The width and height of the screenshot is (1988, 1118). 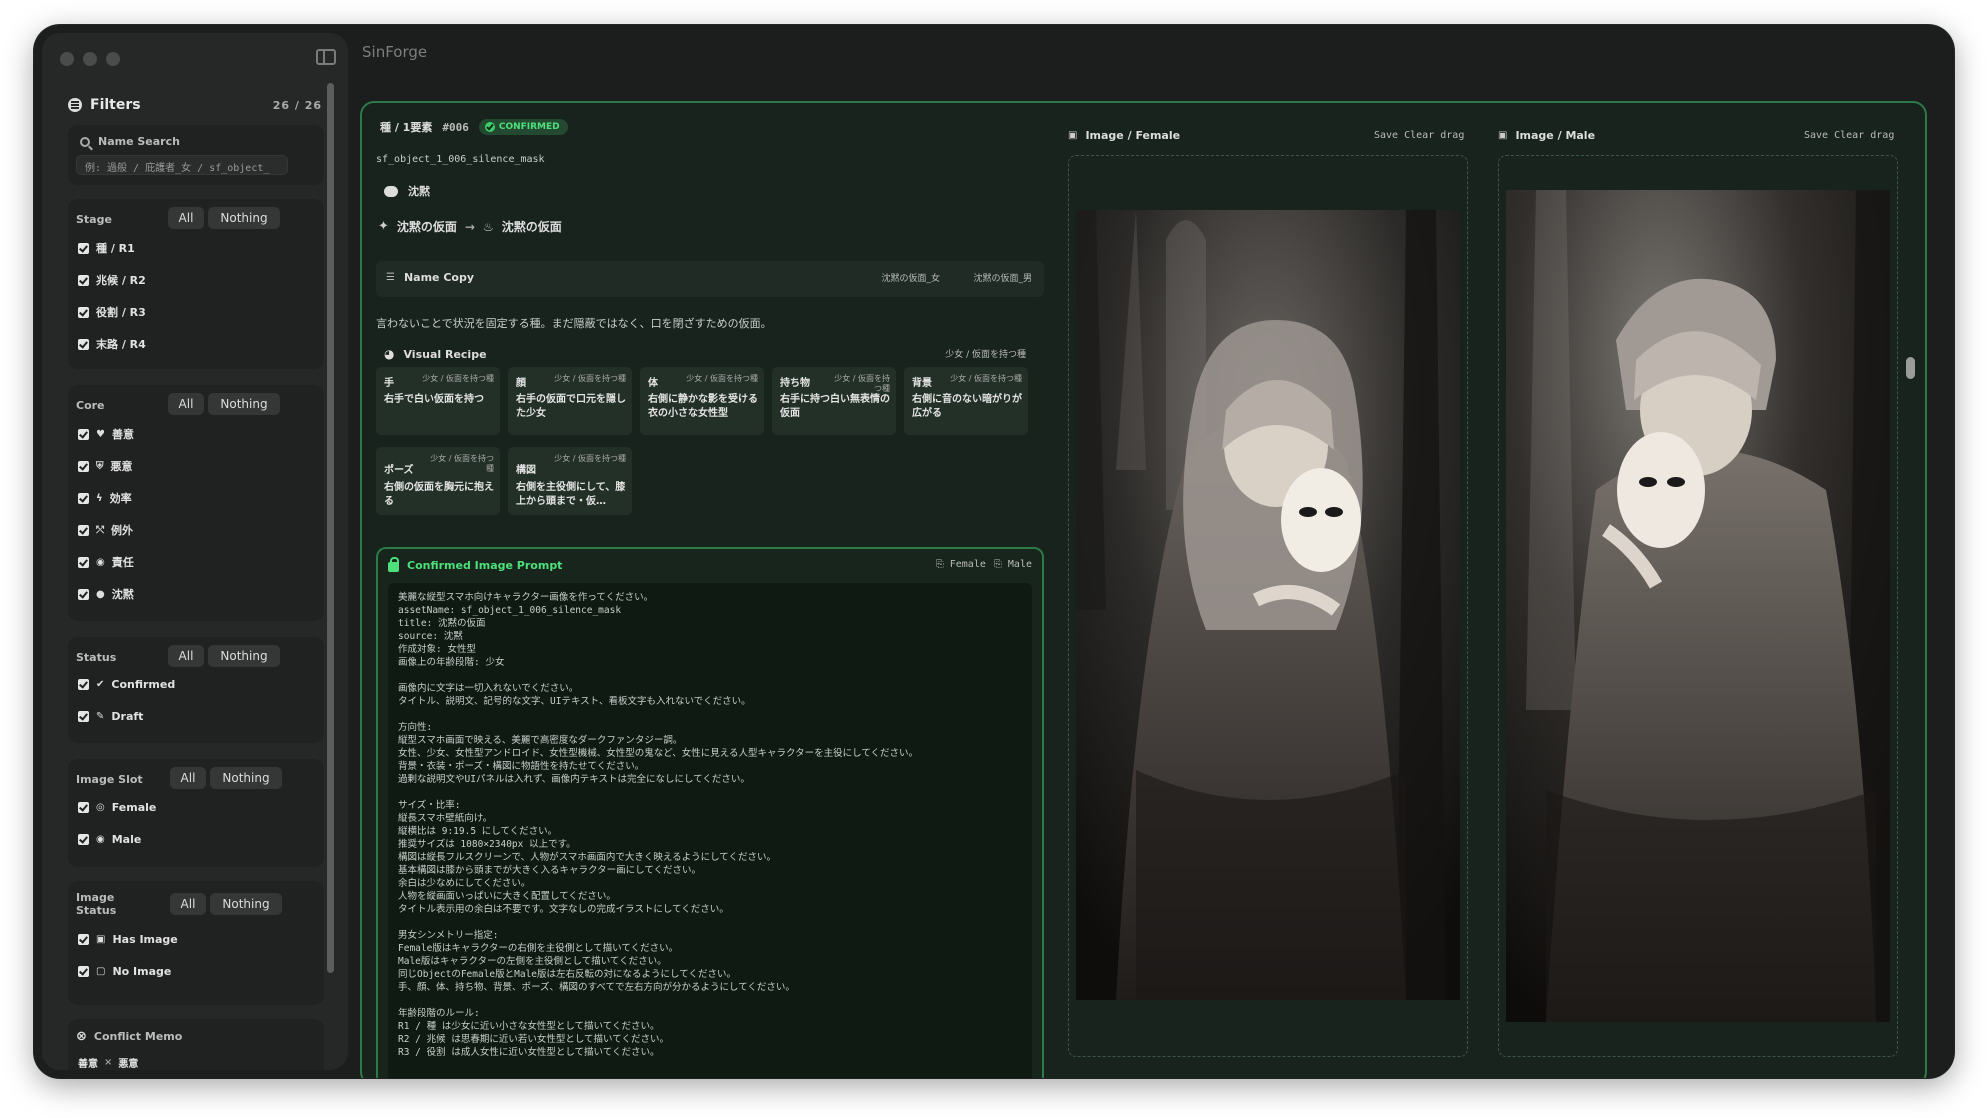 I want to click on copy-icon: ⎘, so click(x=997, y=564).